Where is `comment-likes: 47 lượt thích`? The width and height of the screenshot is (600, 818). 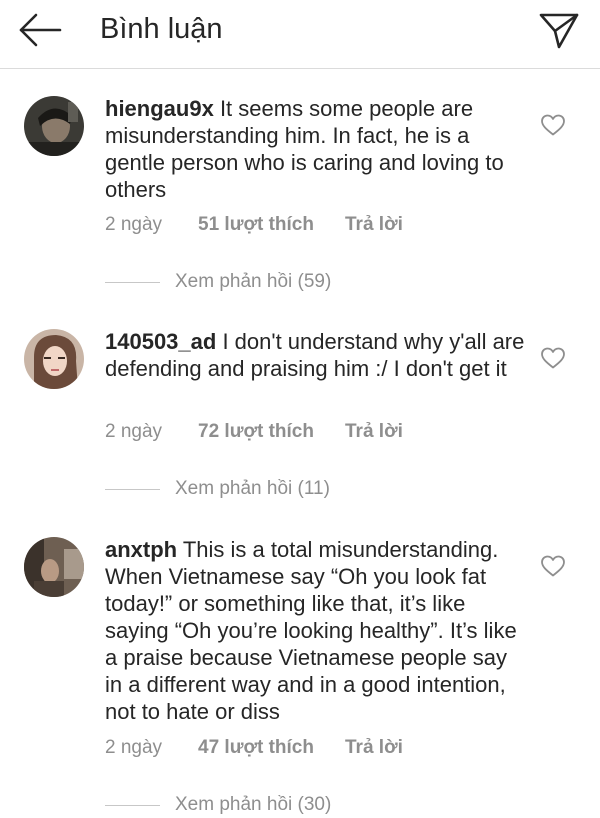
comment-likes: 47 lượt thích is located at coordinates (256, 748).